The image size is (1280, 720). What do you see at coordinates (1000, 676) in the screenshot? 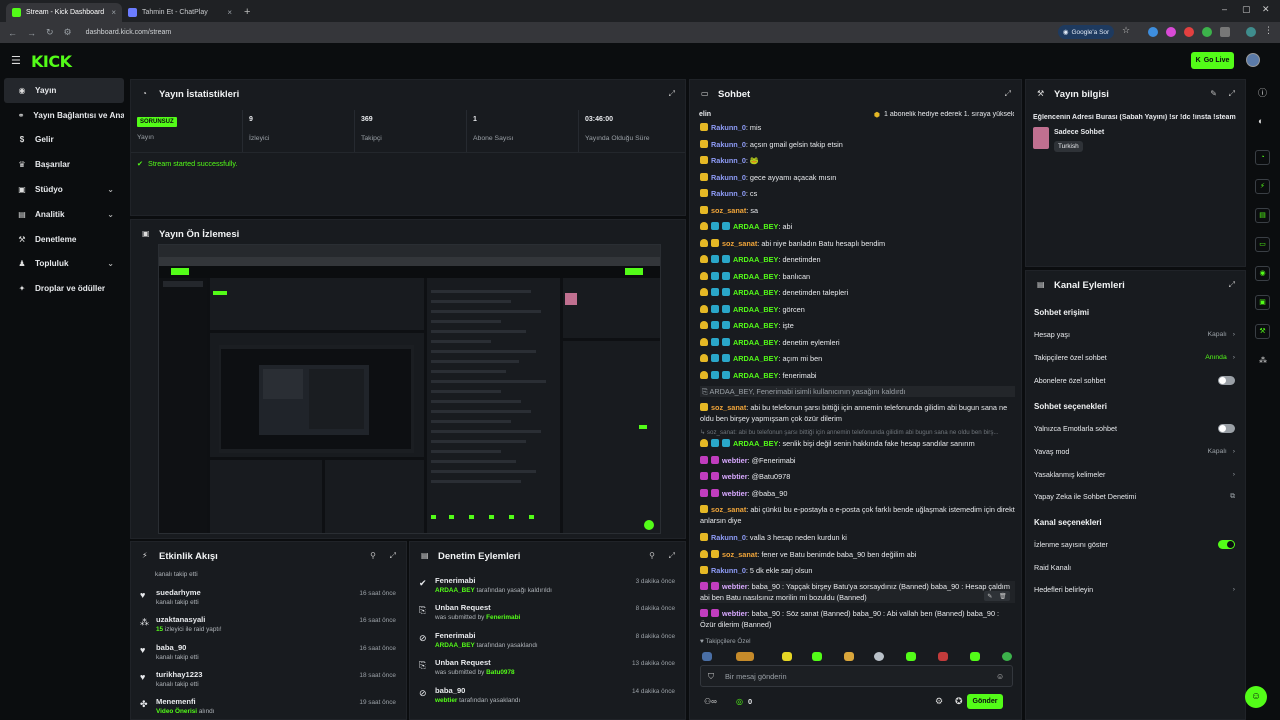
I see `emoji-icon: ☺` at bounding box center [1000, 676].